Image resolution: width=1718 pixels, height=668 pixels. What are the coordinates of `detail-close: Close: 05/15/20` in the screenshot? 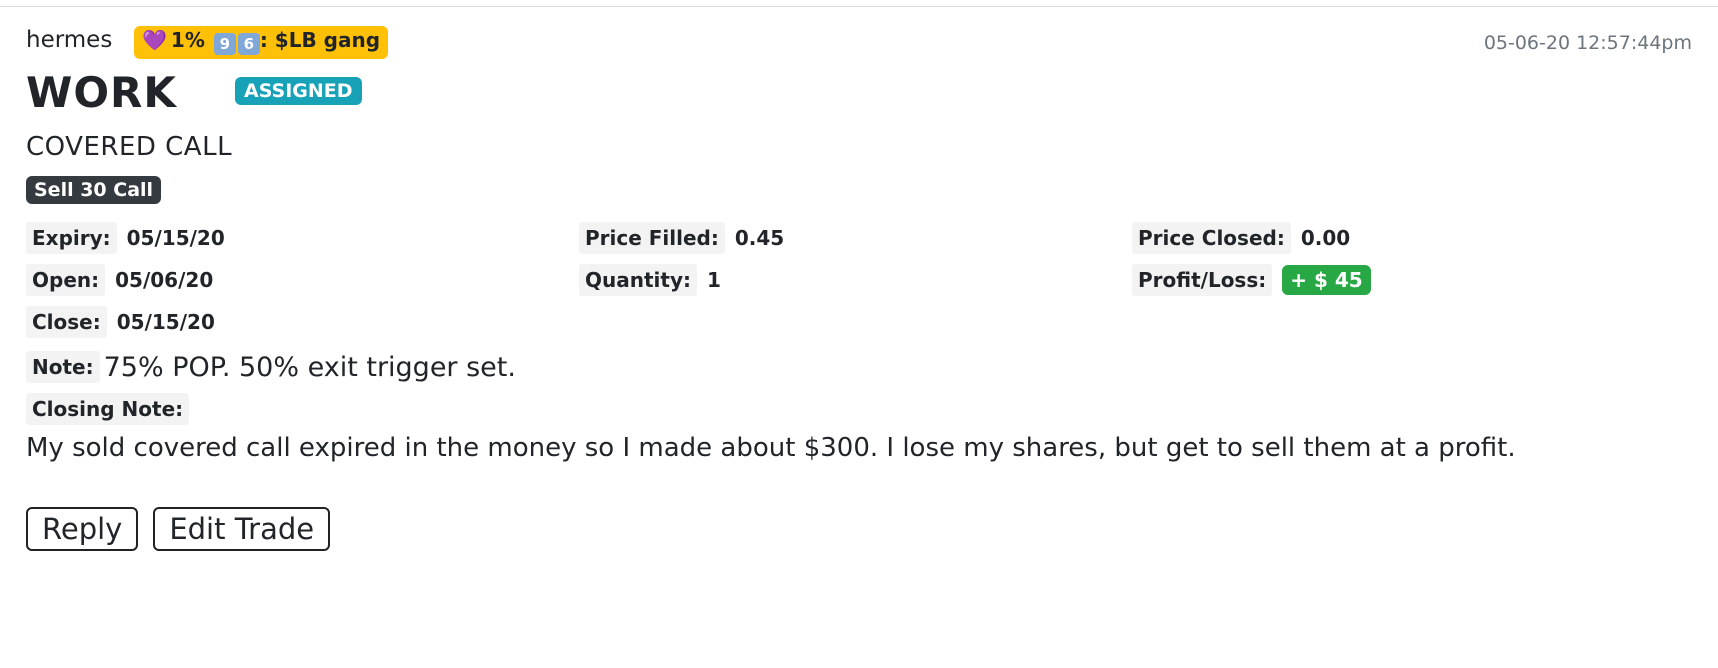 It's located at (302, 321).